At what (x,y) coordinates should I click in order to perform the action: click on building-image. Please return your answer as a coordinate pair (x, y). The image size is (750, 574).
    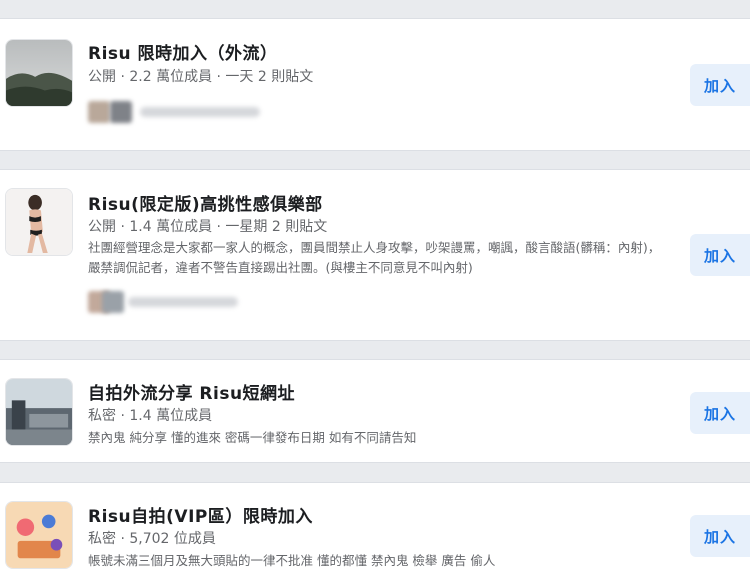
    Looking at the image, I should click on (39, 412).